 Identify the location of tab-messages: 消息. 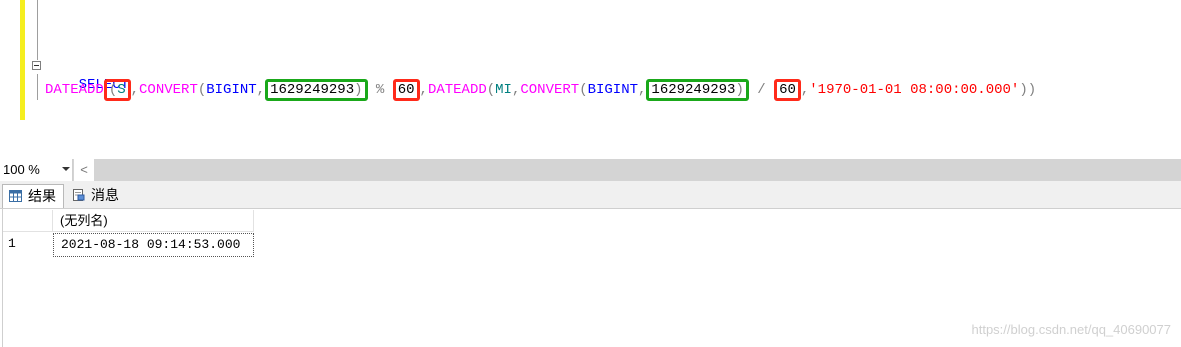
(96, 196).